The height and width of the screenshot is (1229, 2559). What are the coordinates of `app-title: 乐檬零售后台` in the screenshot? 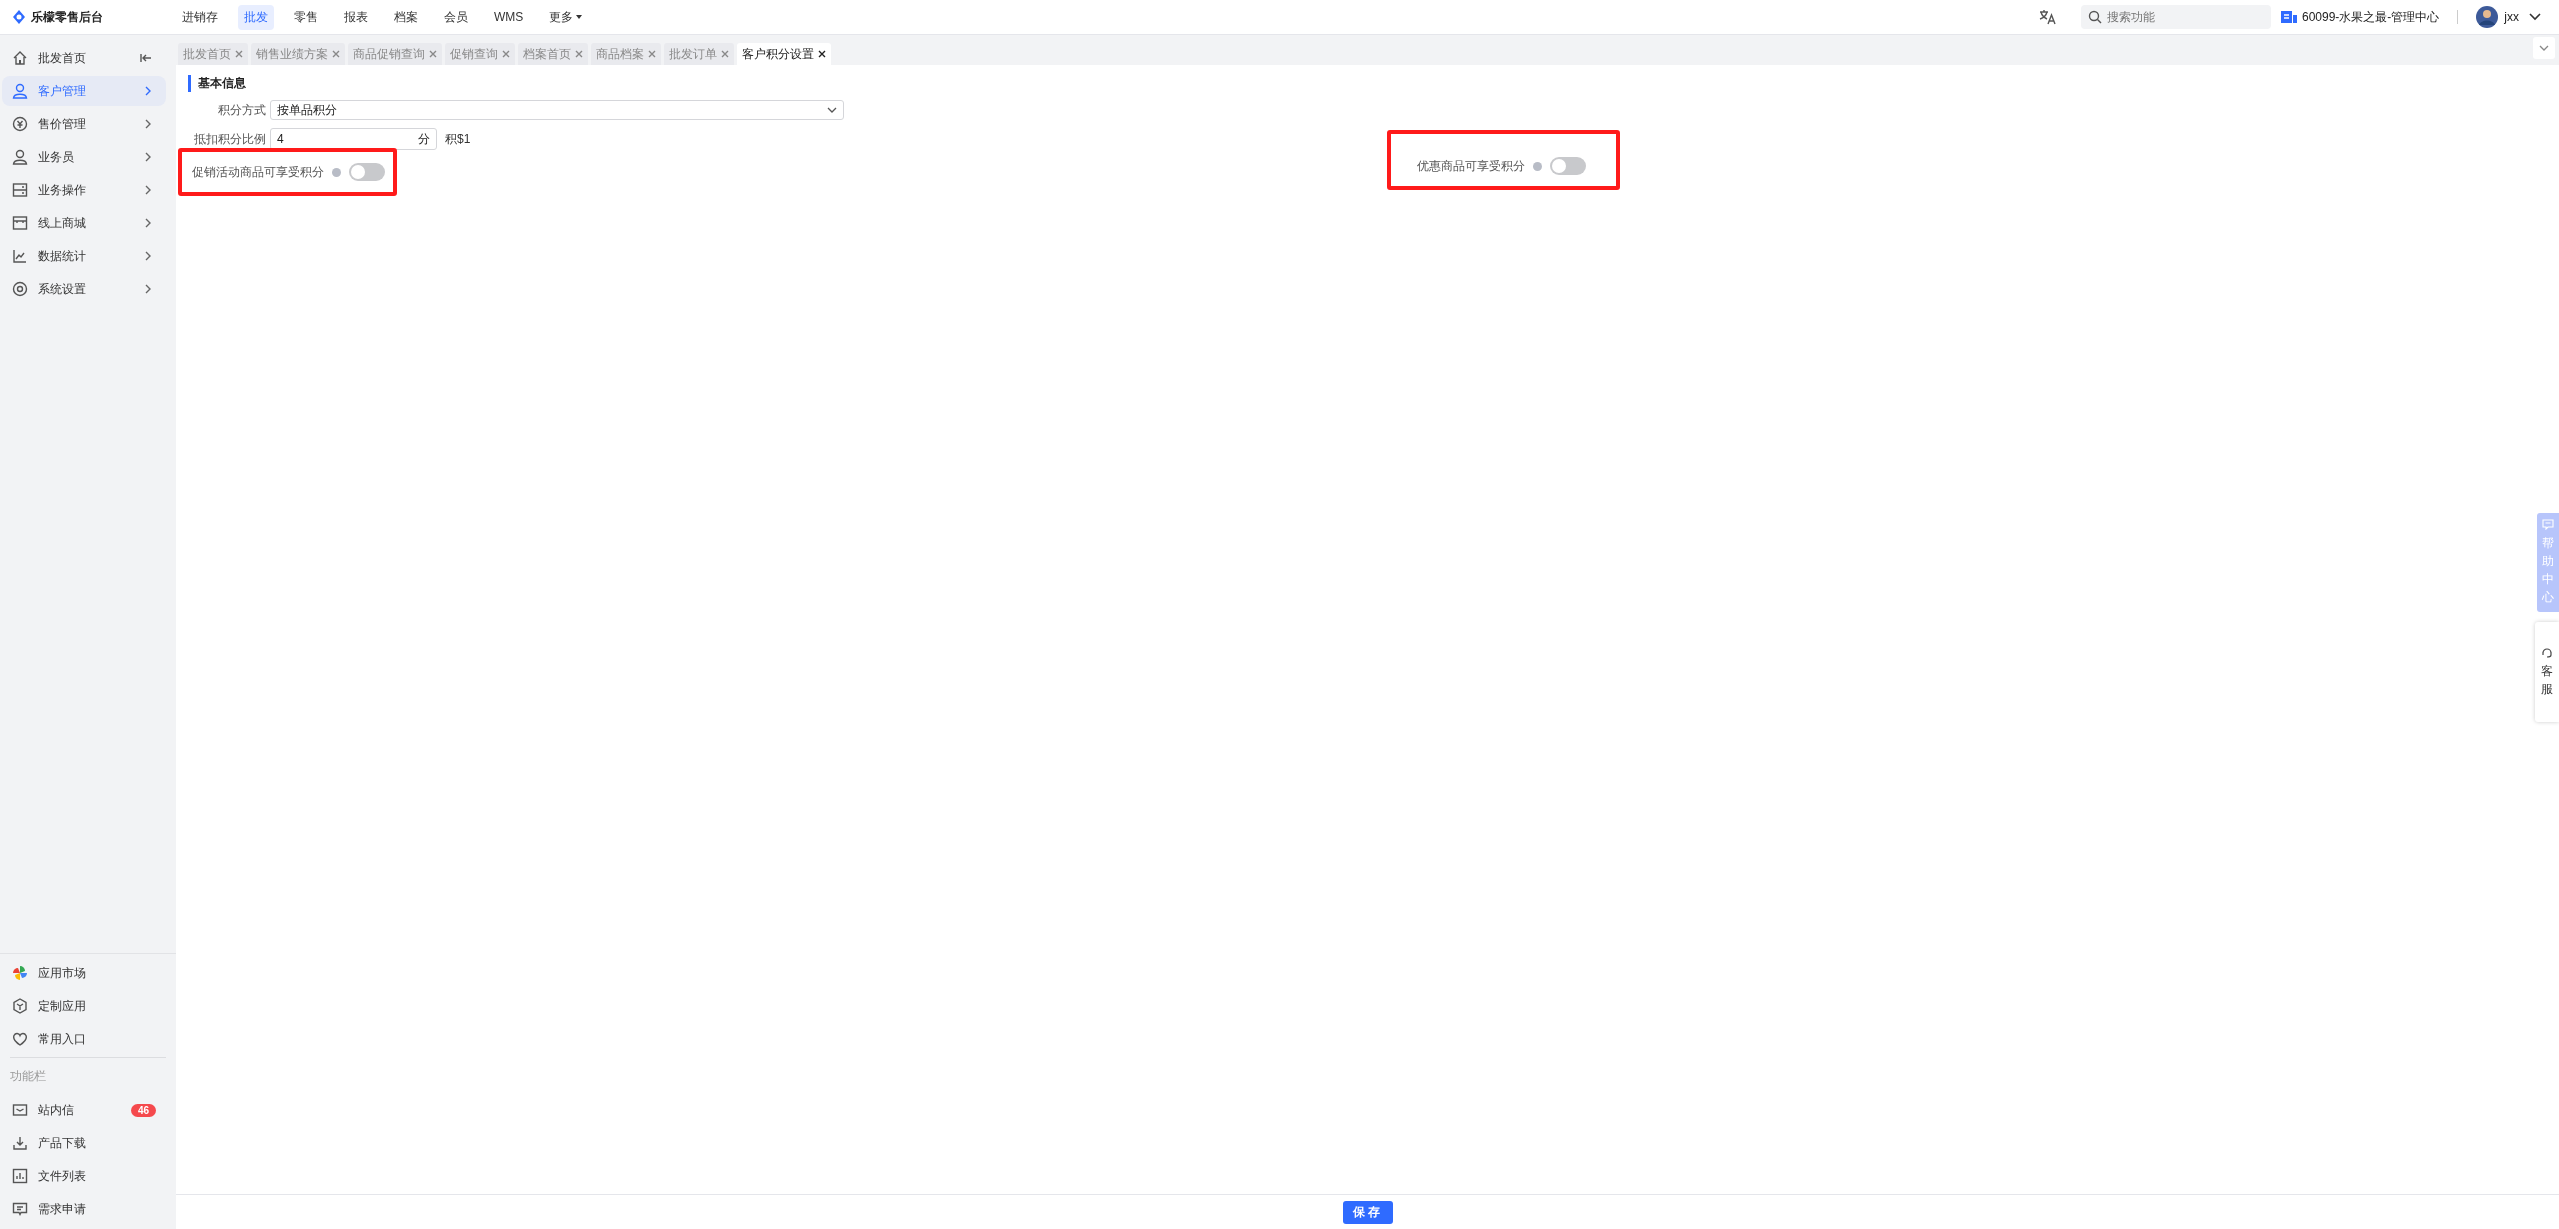 It's located at (67, 17).